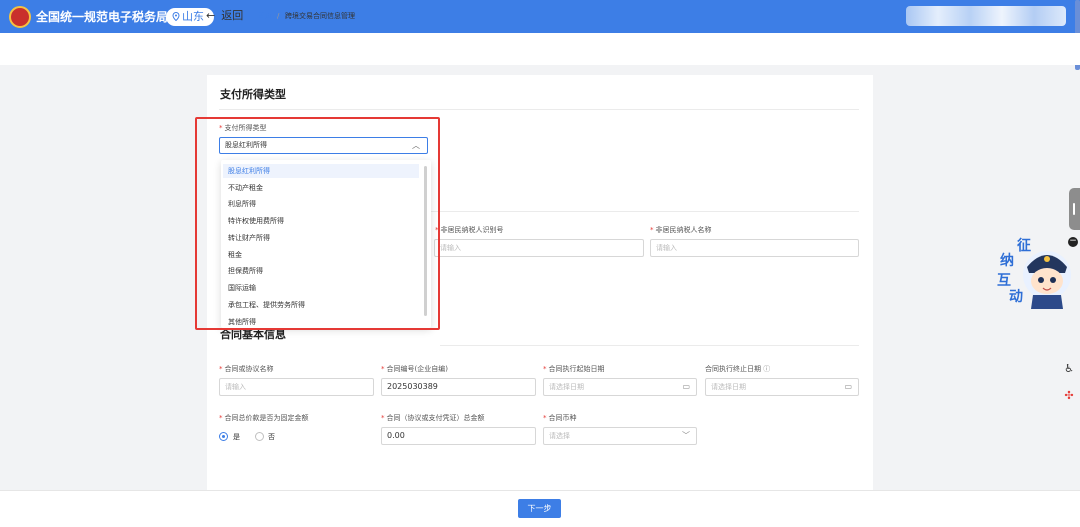 This screenshot has width=1080, height=527. Describe the element at coordinates (253, 334) in the screenshot. I see `contract-info-section-title: 合同基本信息` at that location.